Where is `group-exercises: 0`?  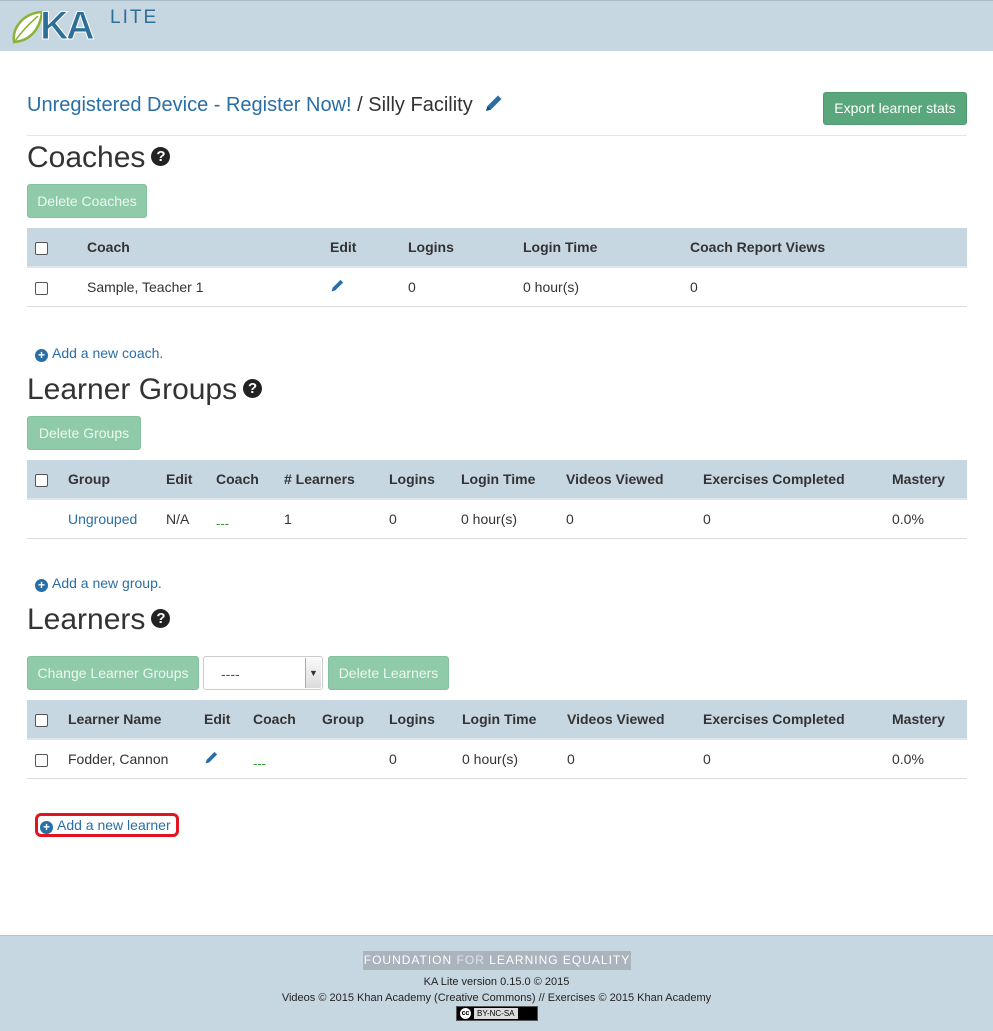 group-exercises: 0 is located at coordinates (797, 519).